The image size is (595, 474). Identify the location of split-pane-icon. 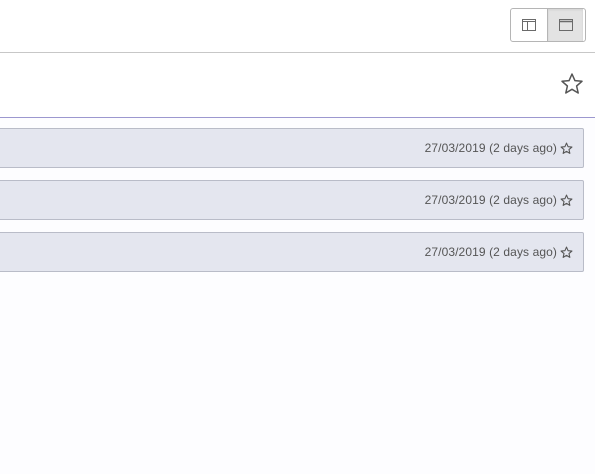
(529, 25).